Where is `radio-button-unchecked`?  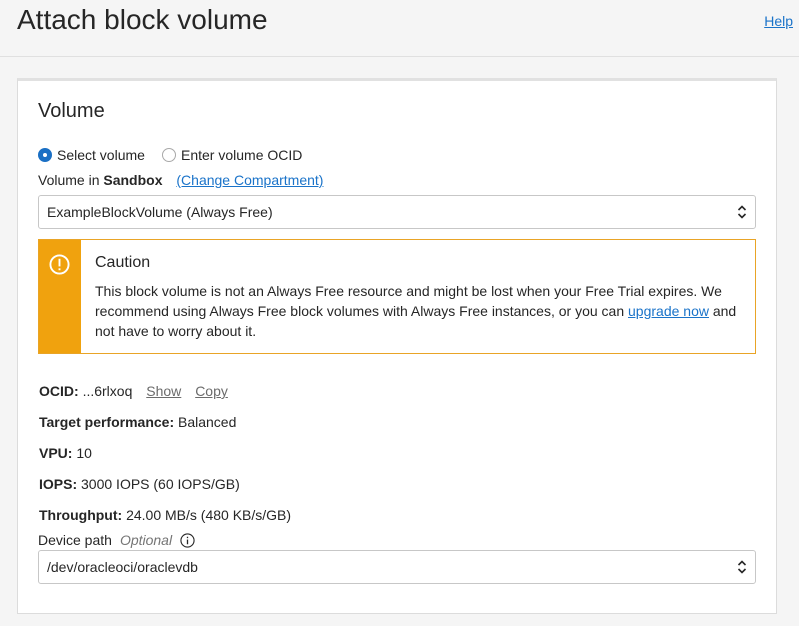
radio-button-unchecked is located at coordinates (169, 155).